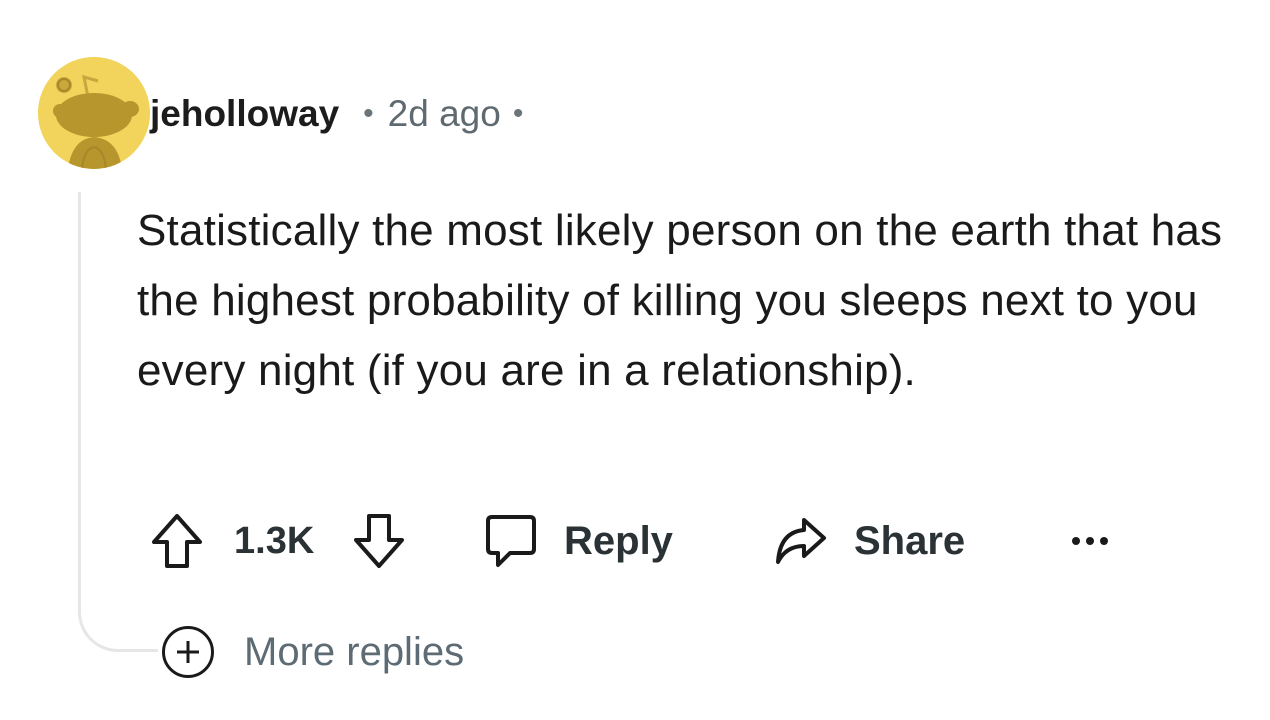  Describe the element at coordinates (188, 652) in the screenshot. I see `plus-circle-icon` at that location.